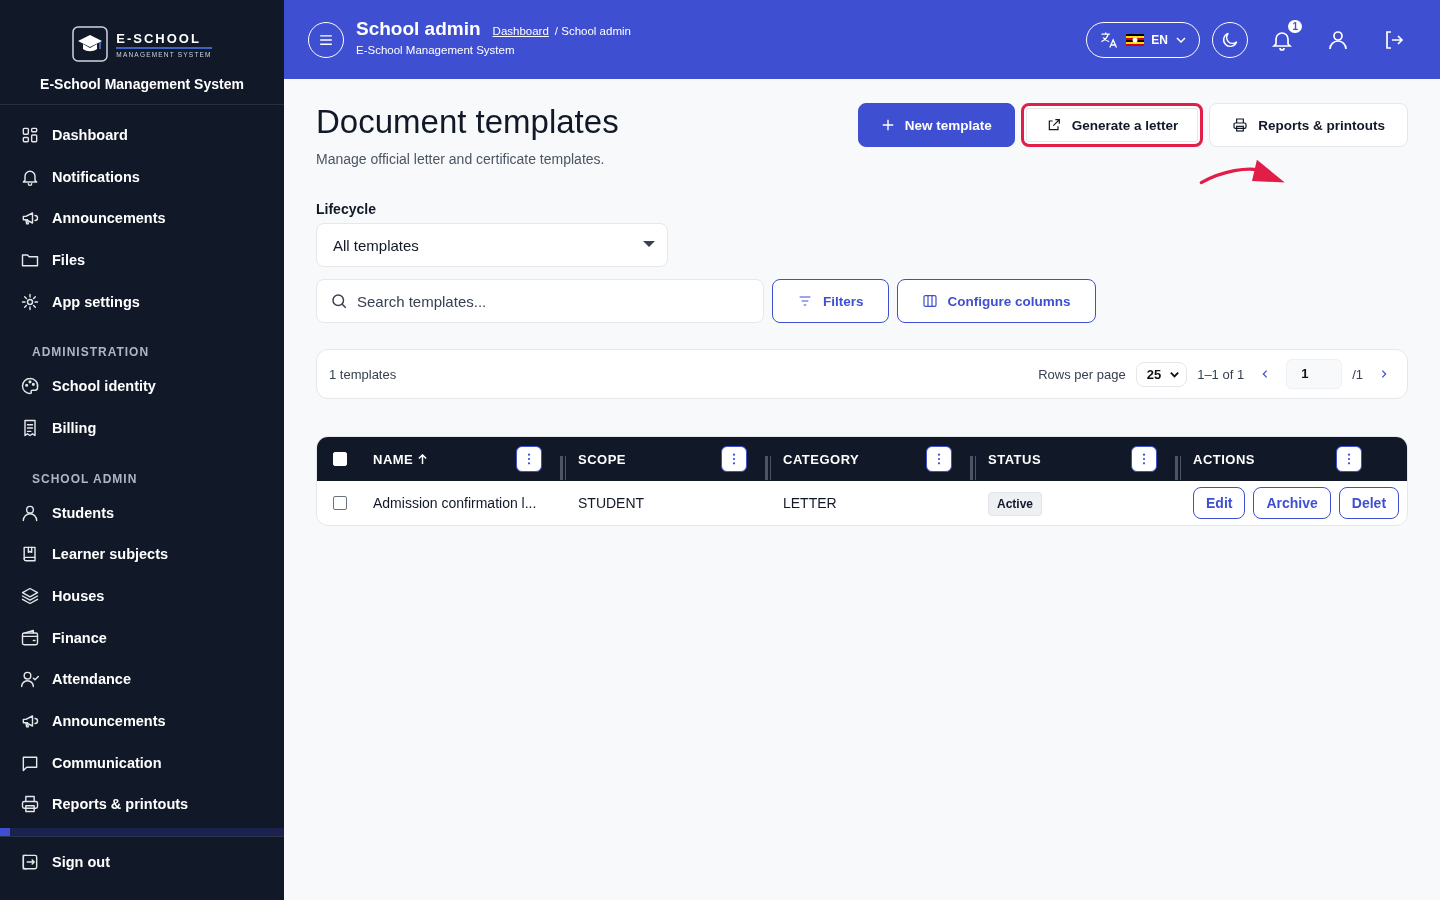  I want to click on page-title: Document templates, so click(467, 122).